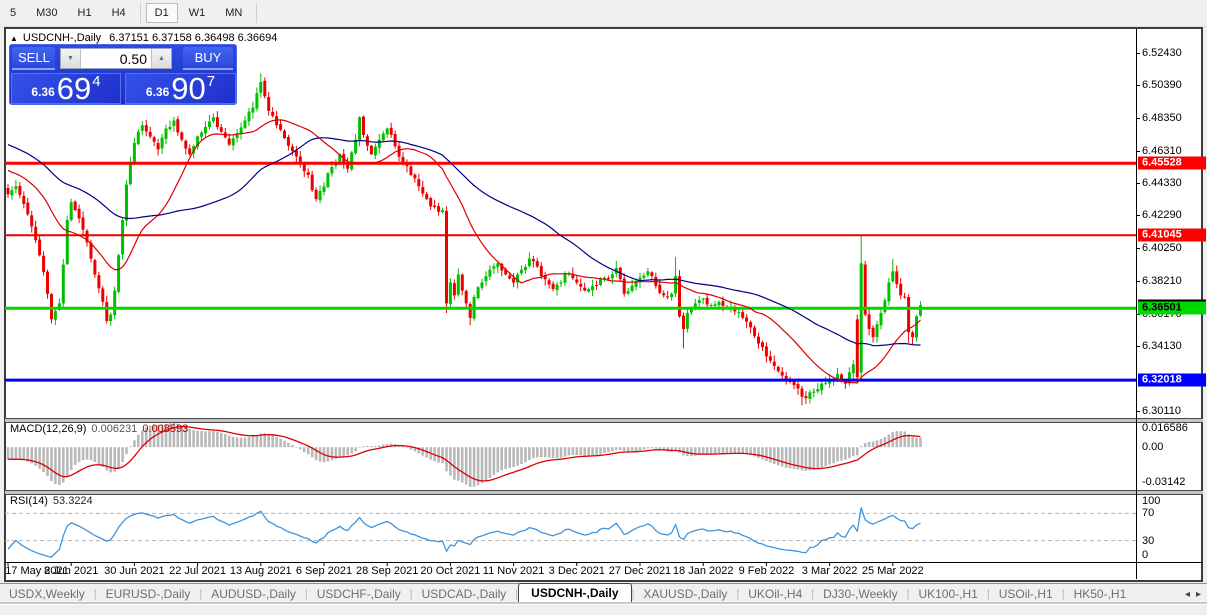 This screenshot has width=1207, height=615. What do you see at coordinates (1162, 280) in the screenshot?
I see `price-axis-label: 6.38210` at bounding box center [1162, 280].